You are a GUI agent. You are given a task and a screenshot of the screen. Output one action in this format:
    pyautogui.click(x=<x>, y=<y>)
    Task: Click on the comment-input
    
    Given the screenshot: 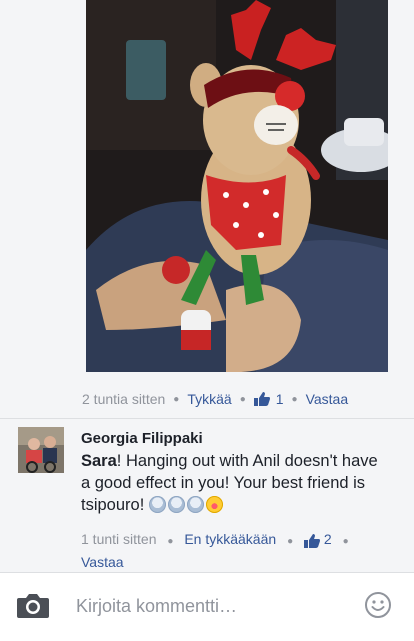 What is the action you would take?
    pyautogui.click(x=206, y=606)
    